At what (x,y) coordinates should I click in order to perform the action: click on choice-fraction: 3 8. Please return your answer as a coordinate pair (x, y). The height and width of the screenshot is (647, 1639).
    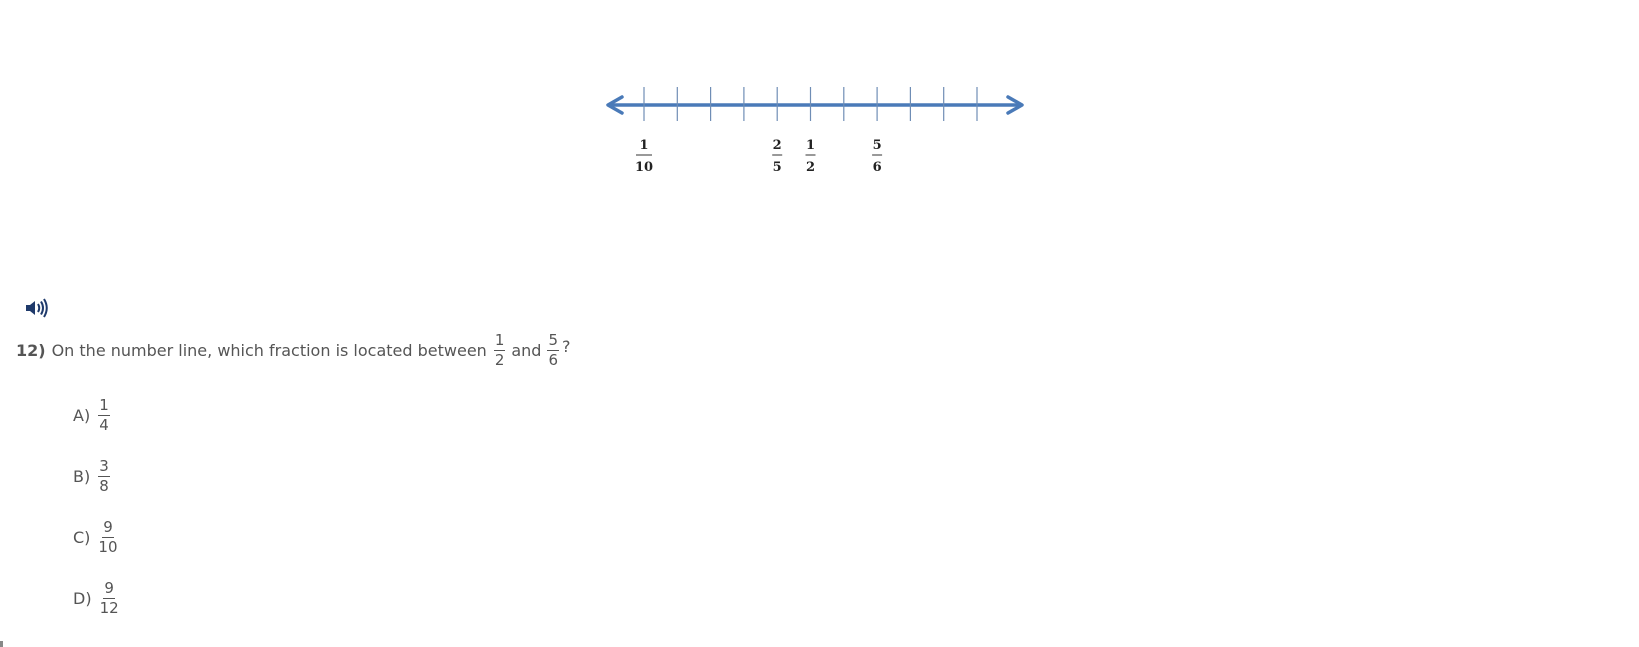
    Looking at the image, I should click on (104, 476).